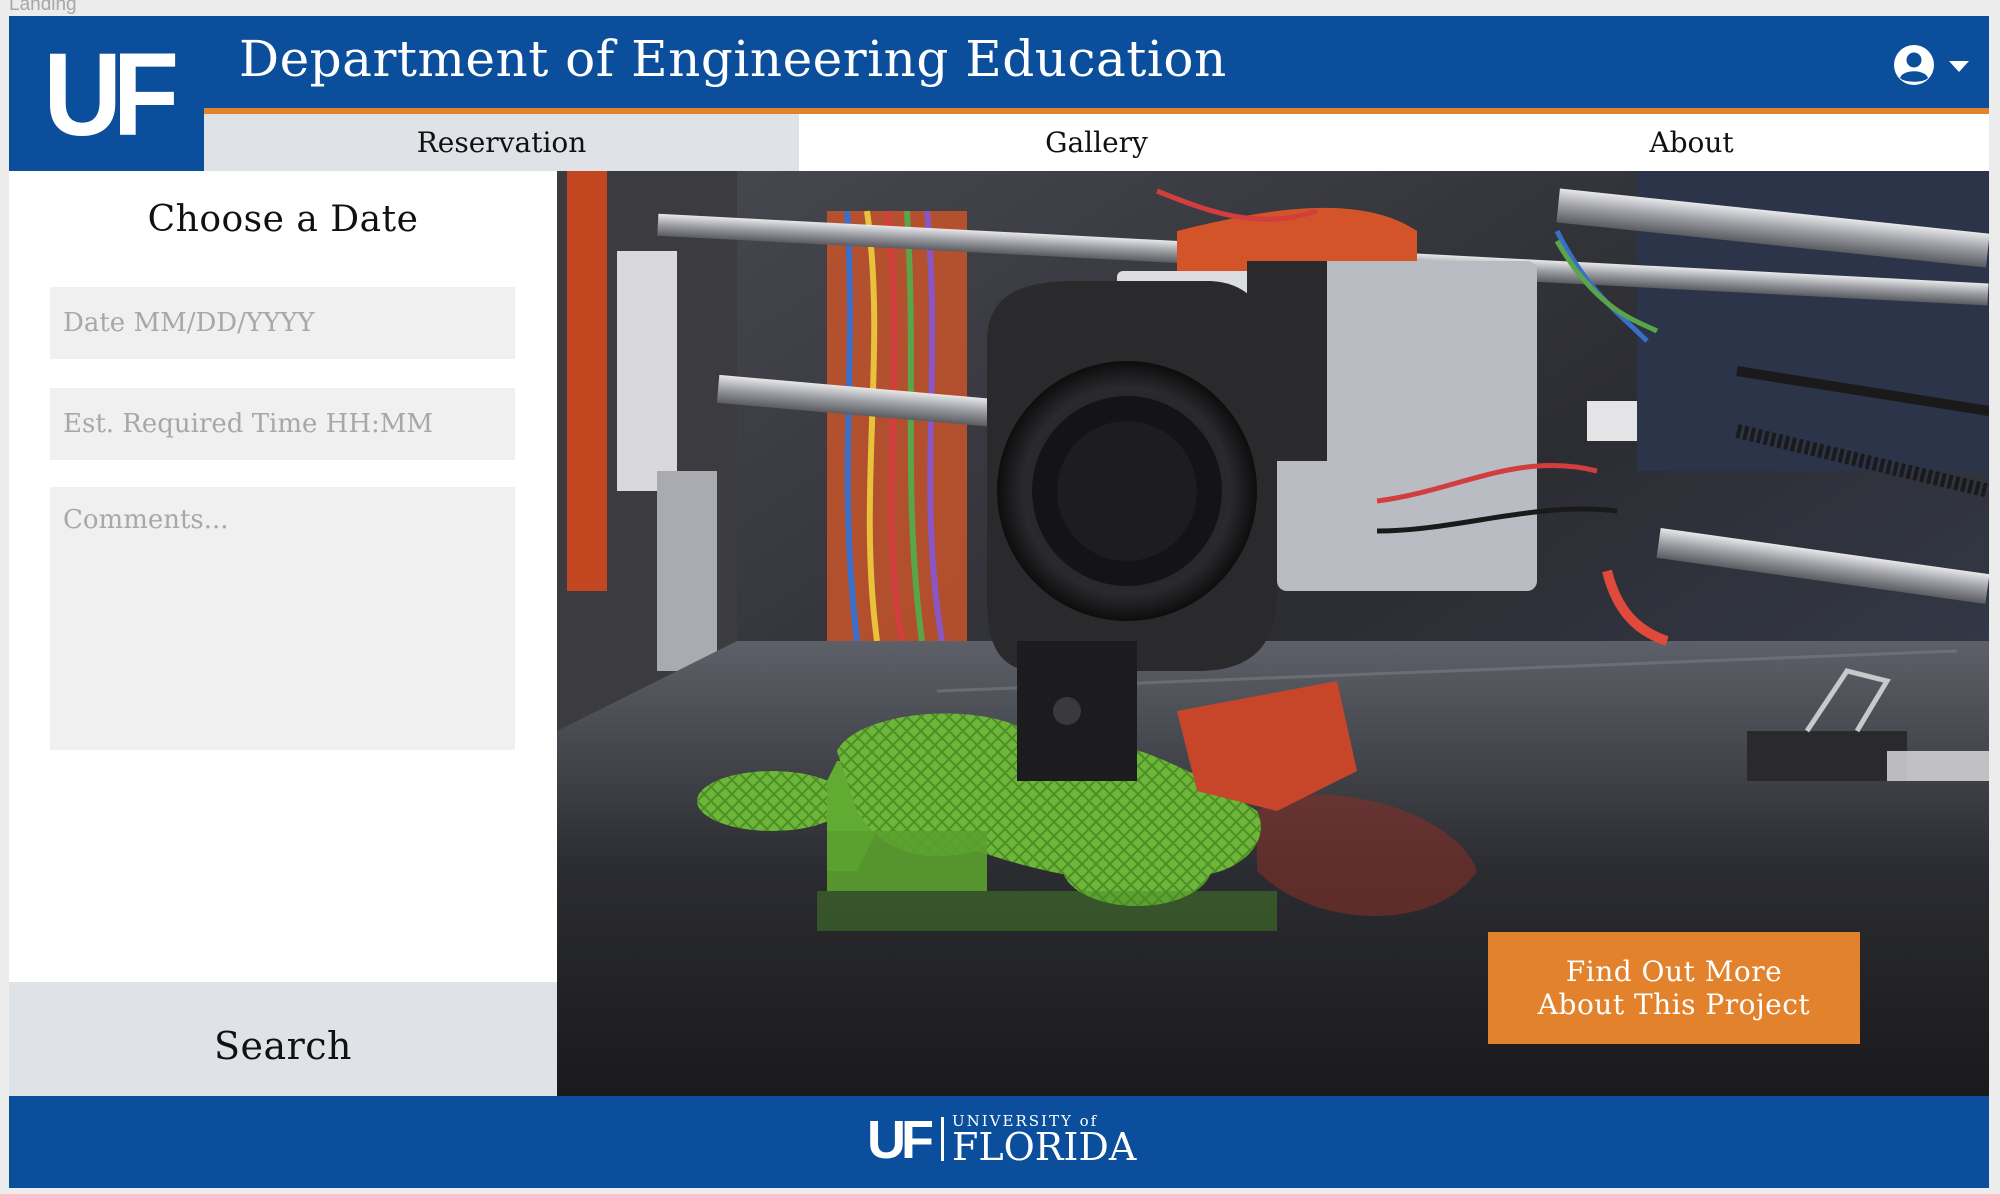 Image resolution: width=2000 pixels, height=1194 pixels. Describe the element at coordinates (733, 59) in the screenshot. I see `site-title: Department of Engineering Education` at that location.